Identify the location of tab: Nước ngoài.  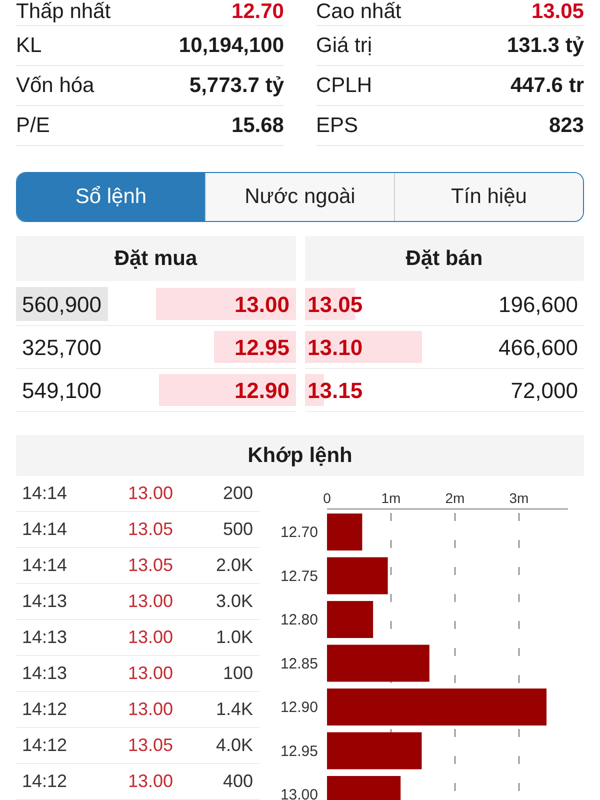
(299, 197).